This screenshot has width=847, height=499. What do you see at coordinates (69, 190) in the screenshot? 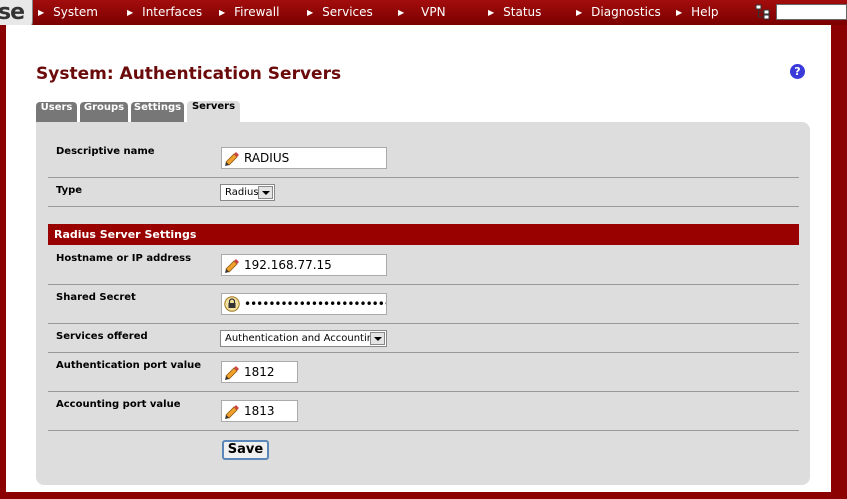
I see `type-label: Type` at bounding box center [69, 190].